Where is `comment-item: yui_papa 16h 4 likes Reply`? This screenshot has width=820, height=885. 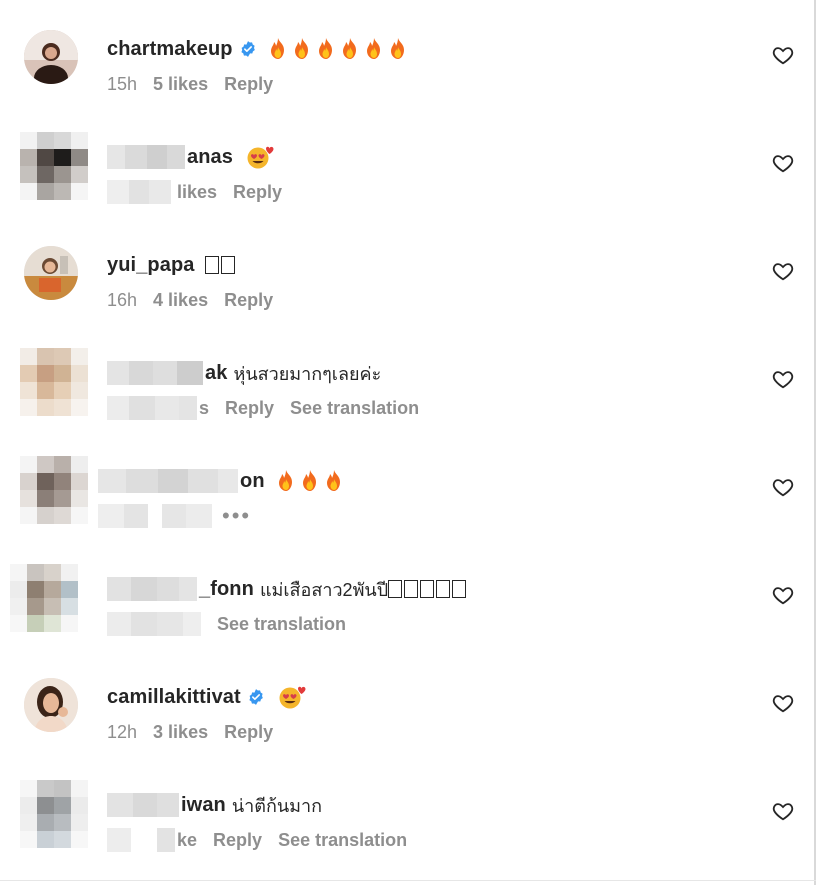
comment-item: yui_papa 16h 4 likes Reply is located at coordinates (408, 270).